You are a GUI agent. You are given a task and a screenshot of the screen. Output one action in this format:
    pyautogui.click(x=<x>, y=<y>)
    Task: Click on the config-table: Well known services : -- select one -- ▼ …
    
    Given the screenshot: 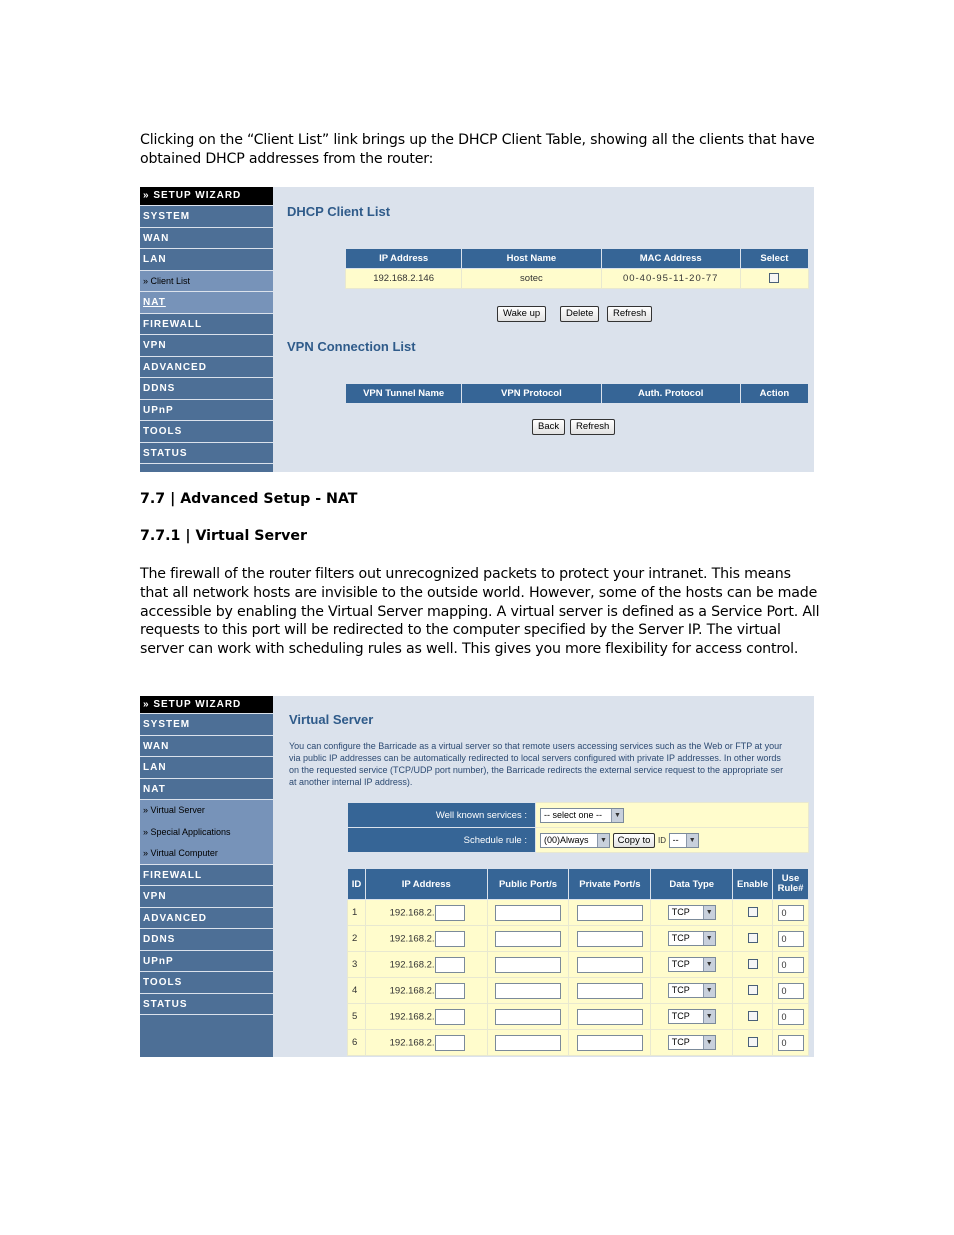 What is the action you would take?
    pyautogui.click(x=578, y=827)
    